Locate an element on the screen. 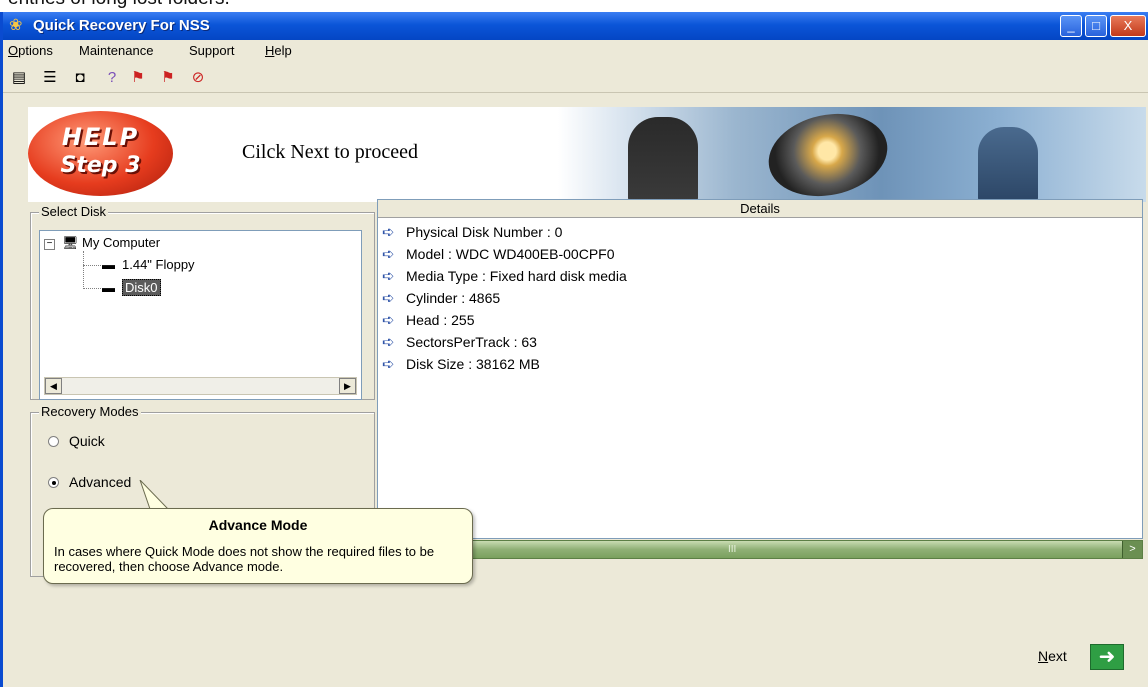 The image size is (1148, 687). arrow-right-icon: ➜ is located at coordinates (1107, 657).